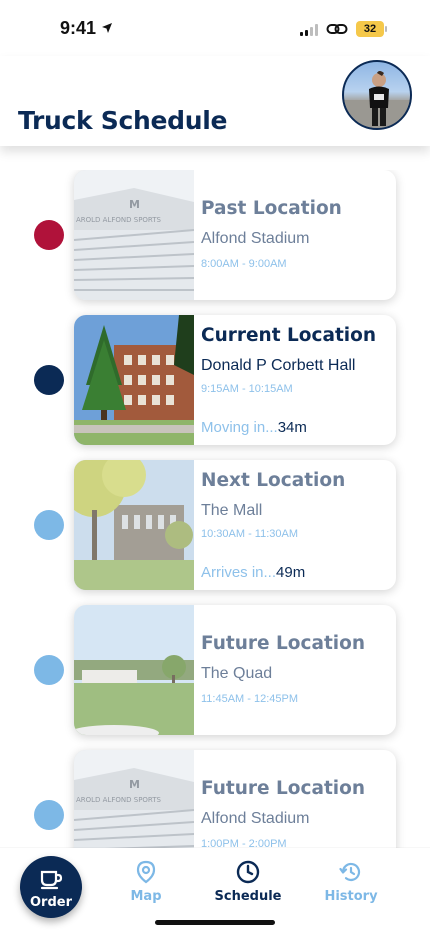  I want to click on signal-icon, so click(309, 30).